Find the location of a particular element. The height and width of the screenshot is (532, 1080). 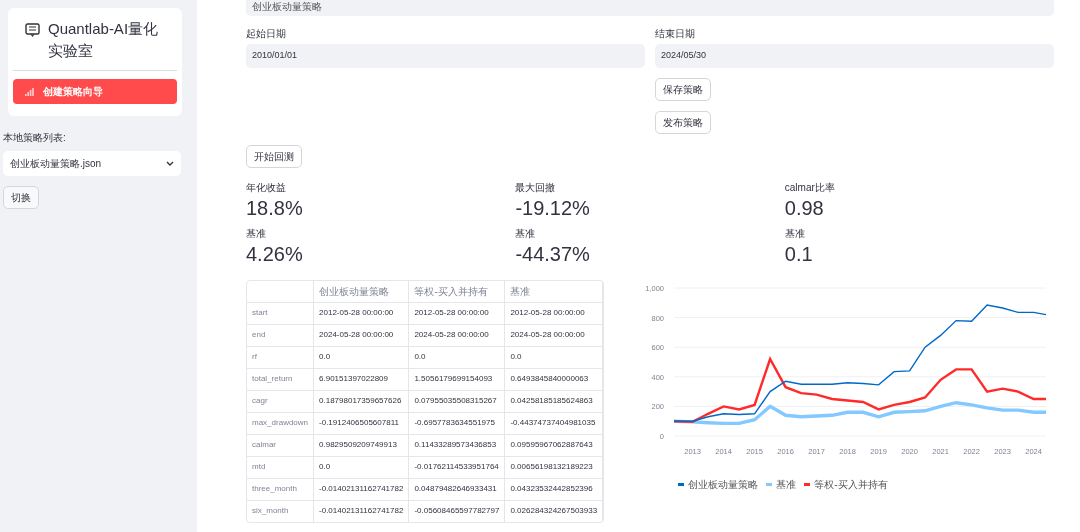

metric-value: -44.37% is located at coordinates (553, 254).